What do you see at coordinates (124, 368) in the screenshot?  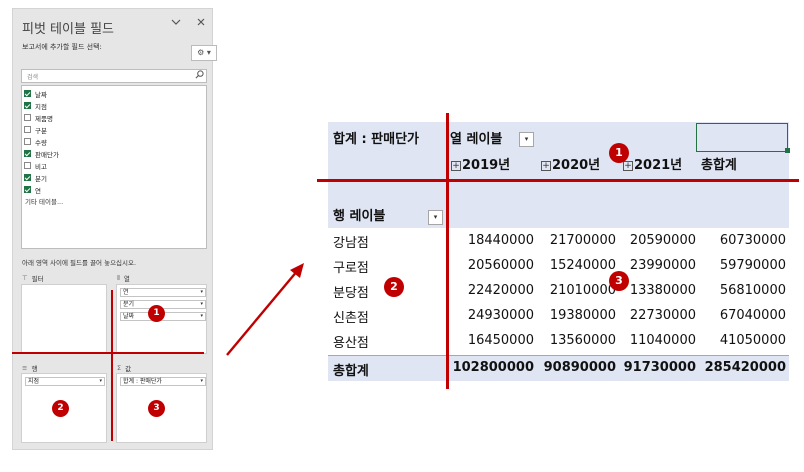 I see `values-area-label: Σ값` at bounding box center [124, 368].